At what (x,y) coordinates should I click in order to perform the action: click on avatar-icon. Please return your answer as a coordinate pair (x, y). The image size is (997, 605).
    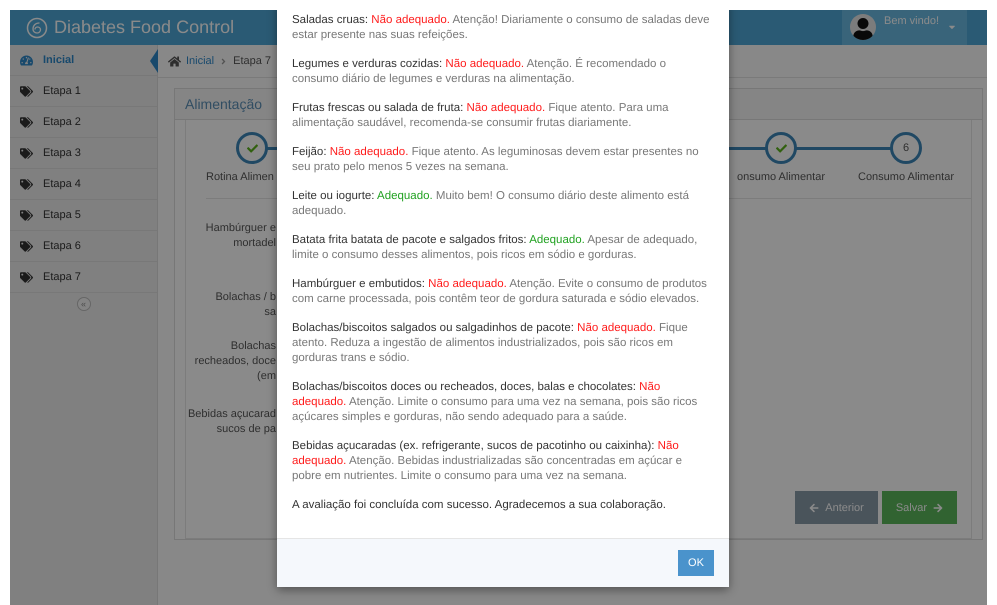
    Looking at the image, I should click on (863, 27).